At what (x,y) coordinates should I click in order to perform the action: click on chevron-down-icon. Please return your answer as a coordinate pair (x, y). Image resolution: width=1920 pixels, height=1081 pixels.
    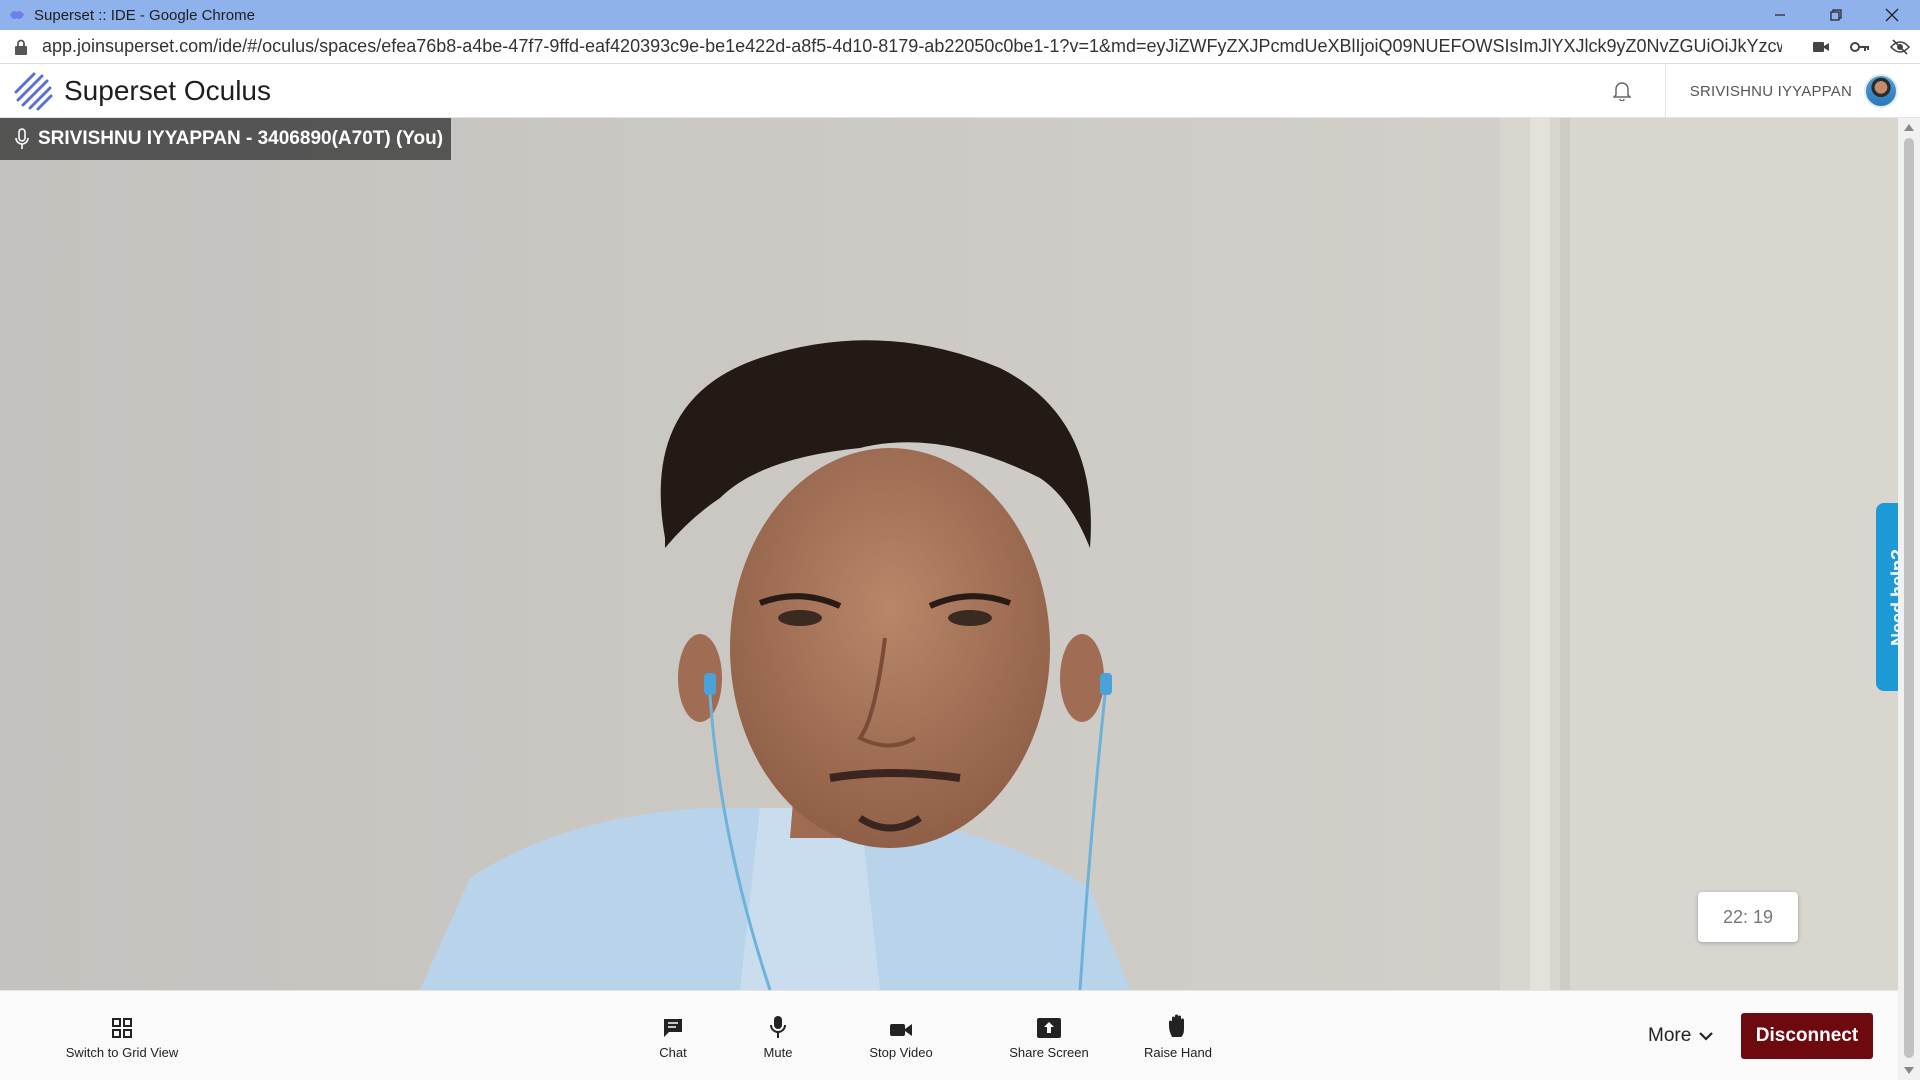
    Looking at the image, I should click on (1706, 1036).